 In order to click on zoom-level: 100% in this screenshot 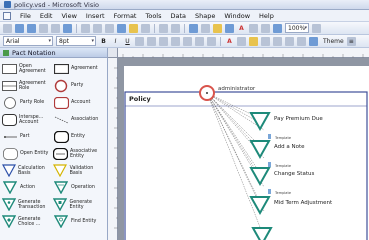, I will do `click(297, 28)`.